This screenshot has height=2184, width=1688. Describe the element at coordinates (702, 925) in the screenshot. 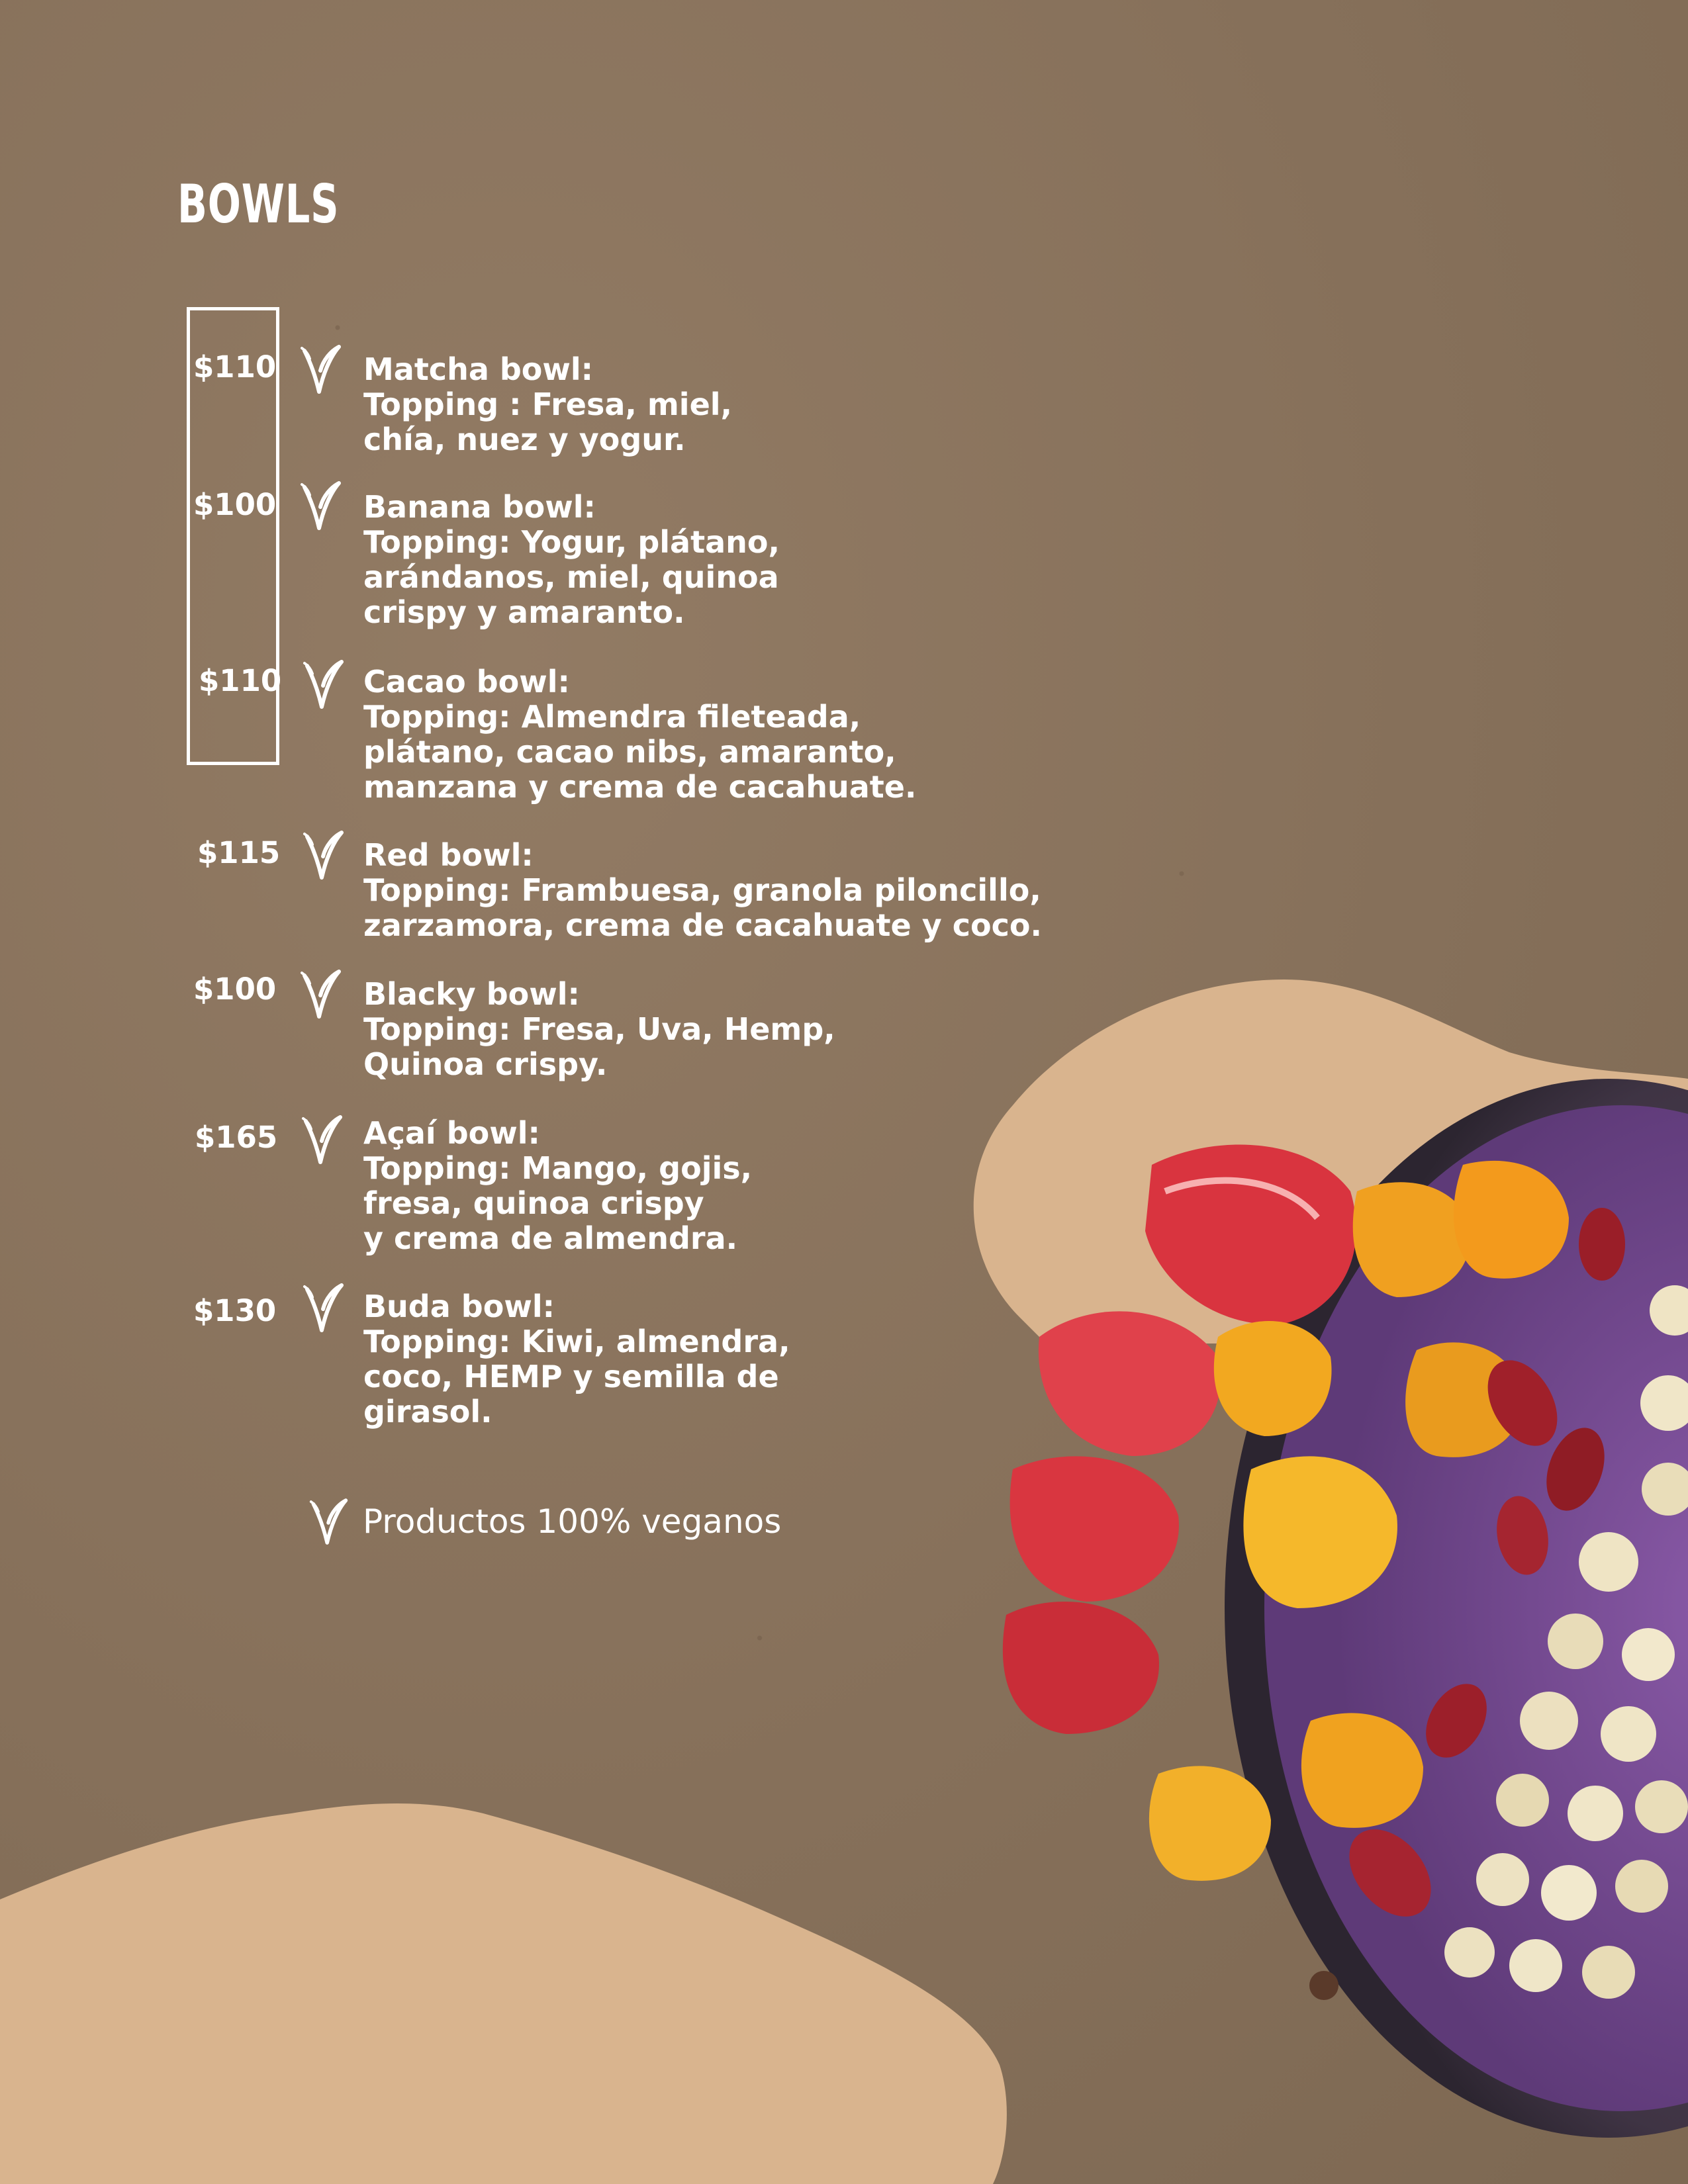

I see `item-topping-line: zarzamora, crema de cacahuate y coco.` at that location.